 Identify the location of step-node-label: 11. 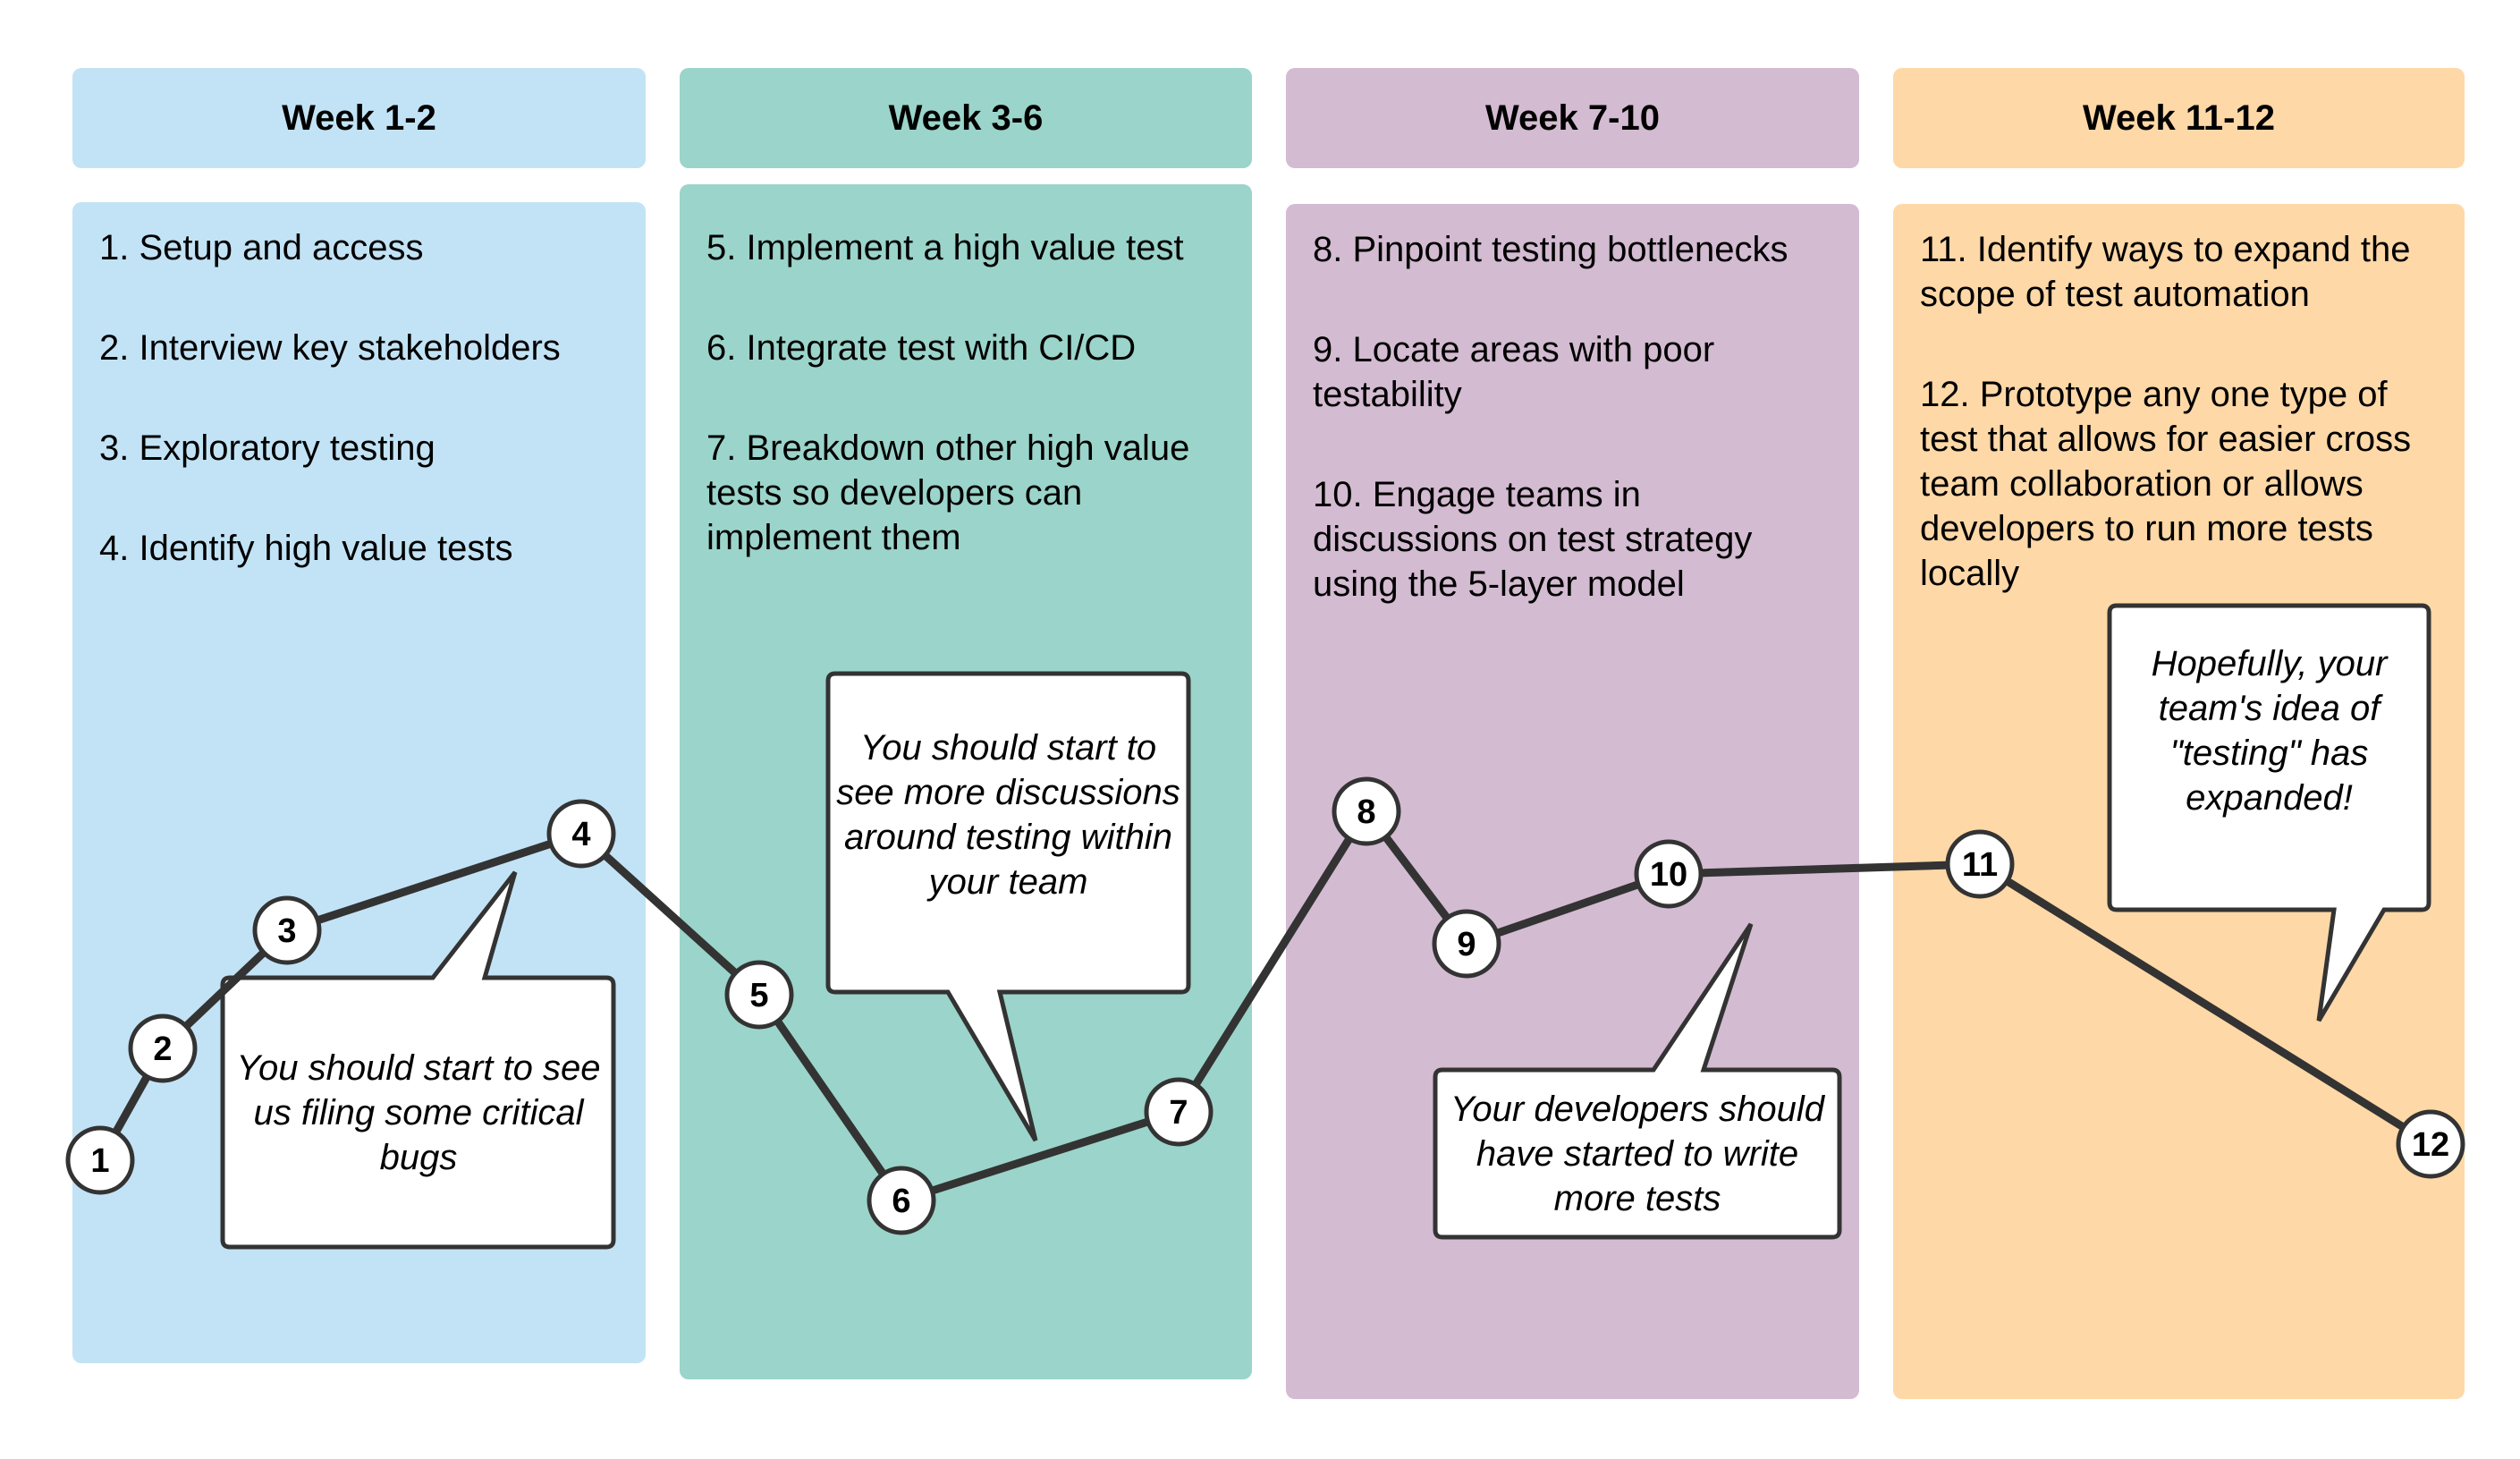
(1980, 865).